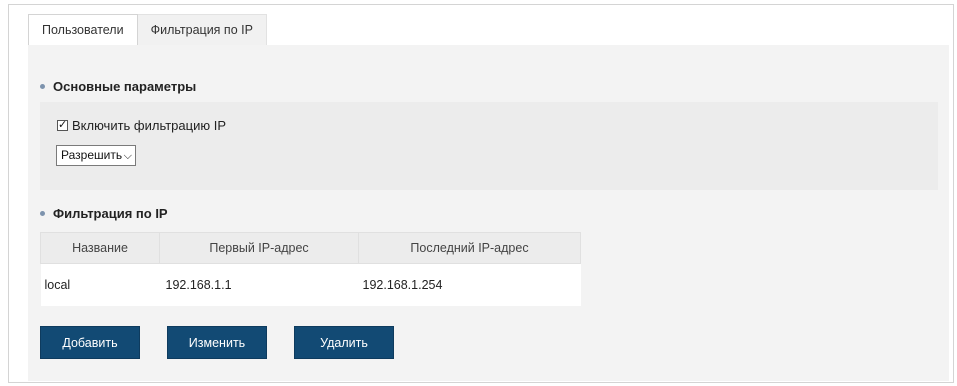  Describe the element at coordinates (202, 29) in the screenshot. I see `tab-ip-filter: Фильтрация по IP` at that location.